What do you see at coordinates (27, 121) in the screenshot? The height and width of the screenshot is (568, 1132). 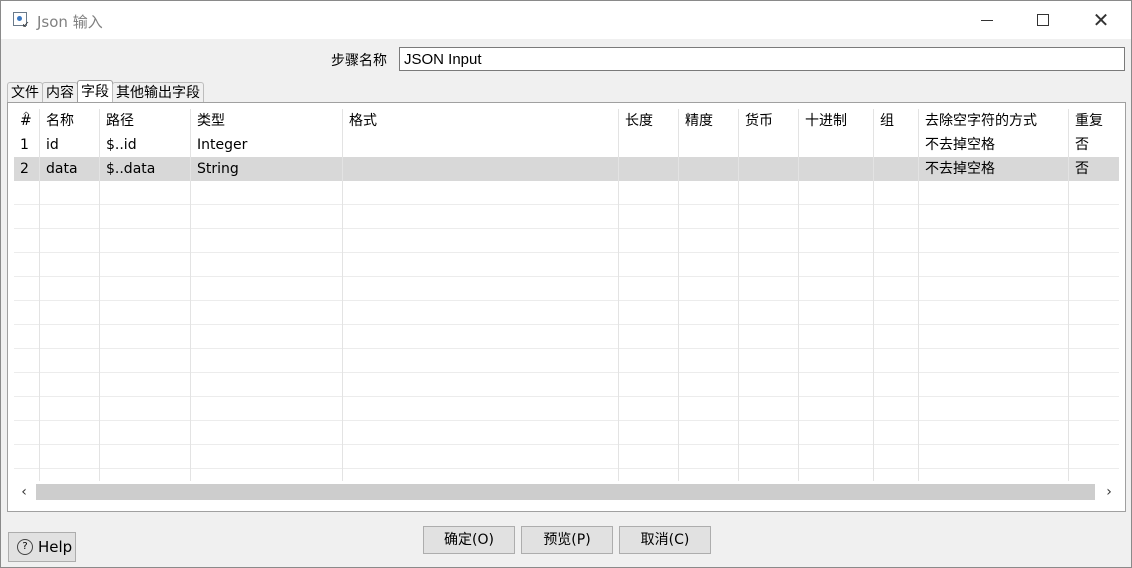 I see `column-header-index: ^ #` at bounding box center [27, 121].